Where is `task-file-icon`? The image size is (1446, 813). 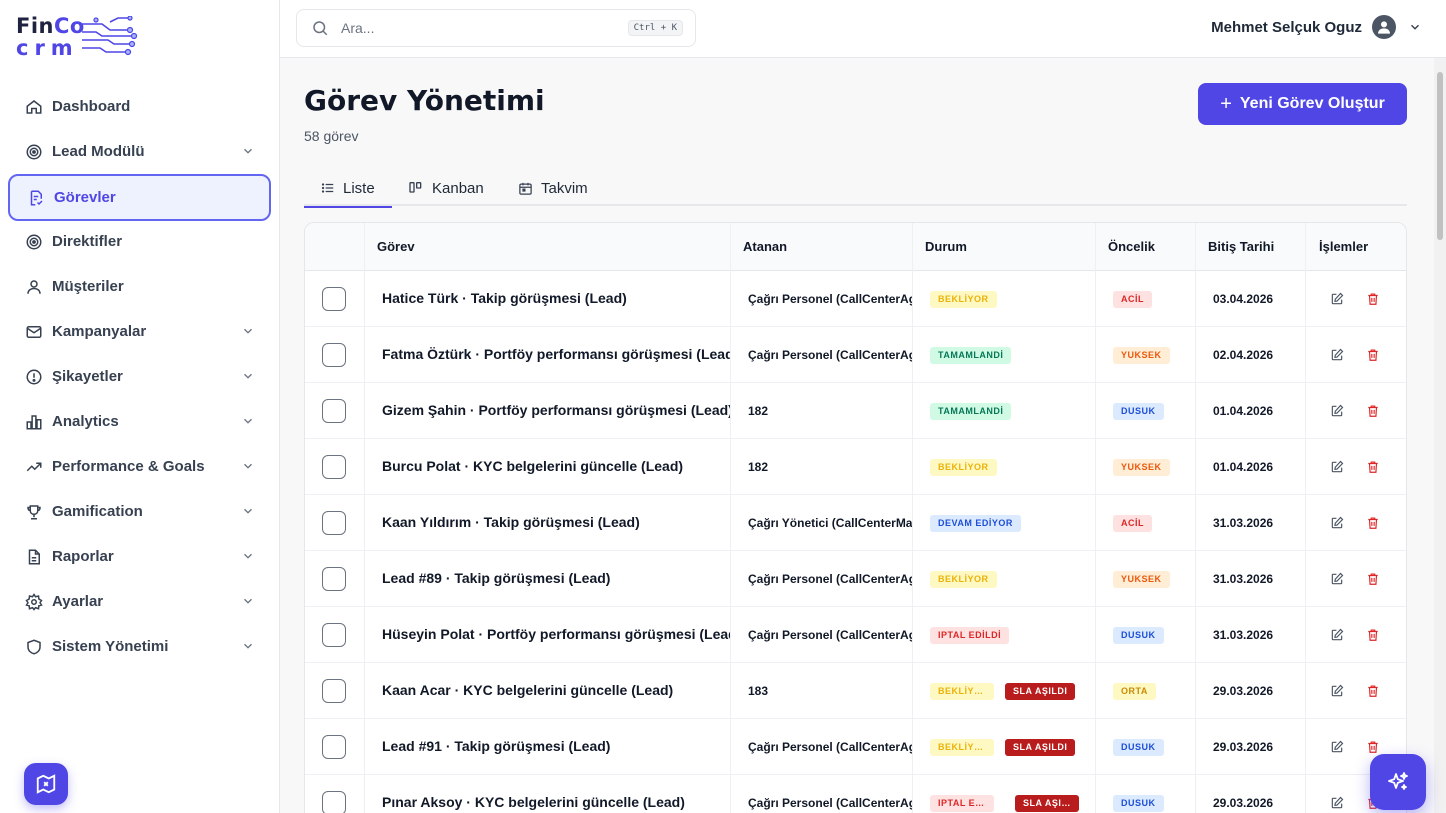
task-file-icon is located at coordinates (36, 198).